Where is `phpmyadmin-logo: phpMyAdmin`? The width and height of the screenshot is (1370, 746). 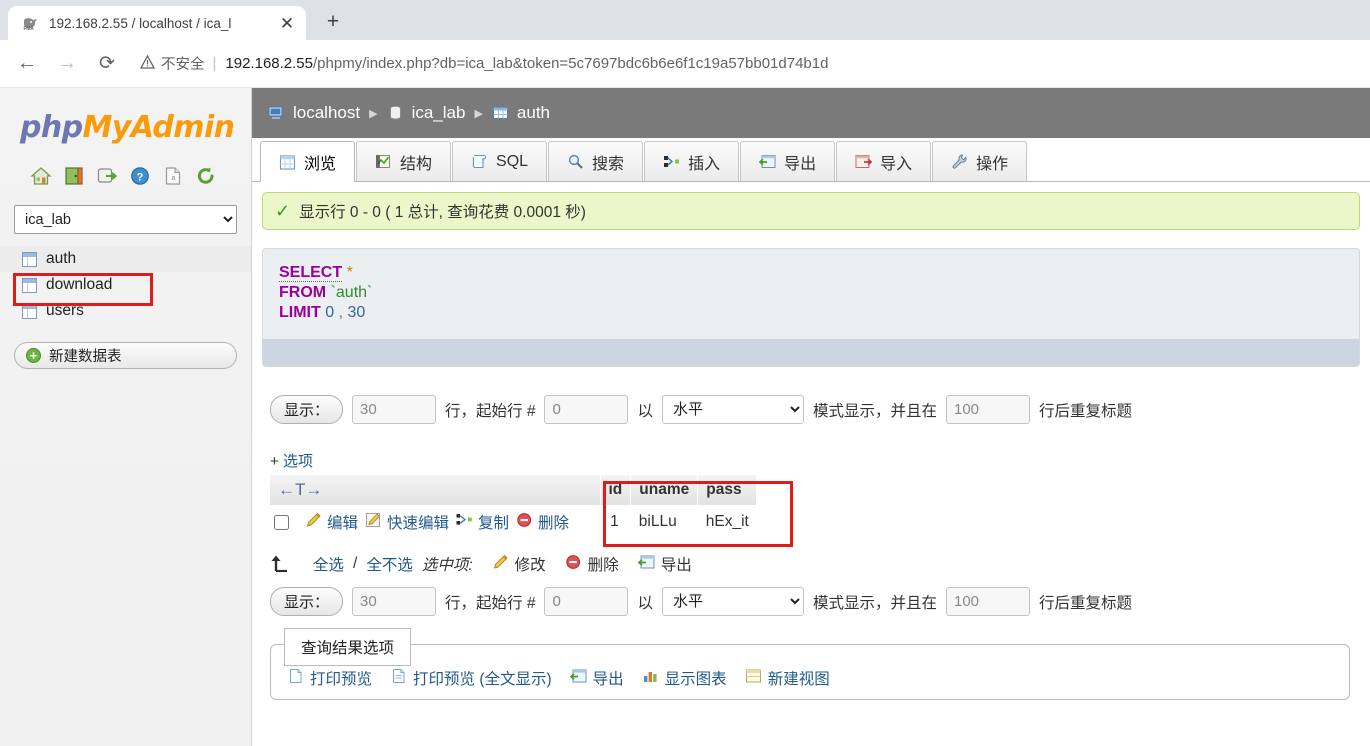 phpmyadmin-logo: phpMyAdmin is located at coordinates (135, 127).